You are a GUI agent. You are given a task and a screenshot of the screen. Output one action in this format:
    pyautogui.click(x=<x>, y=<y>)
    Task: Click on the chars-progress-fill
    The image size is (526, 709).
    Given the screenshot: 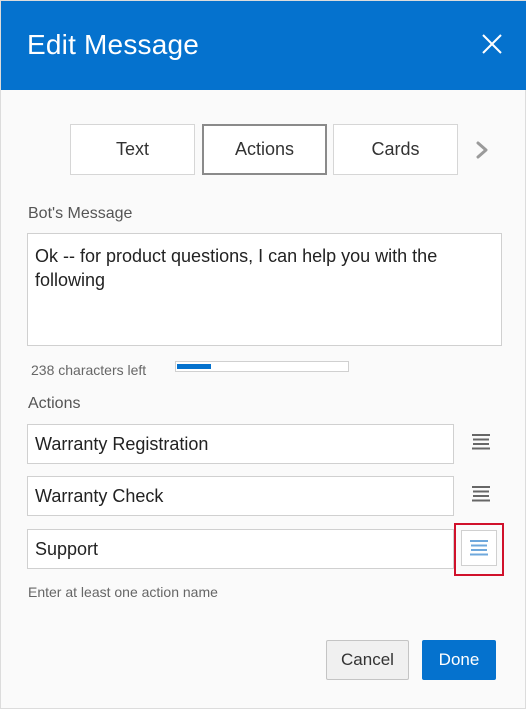 What is the action you would take?
    pyautogui.click(x=194, y=366)
    